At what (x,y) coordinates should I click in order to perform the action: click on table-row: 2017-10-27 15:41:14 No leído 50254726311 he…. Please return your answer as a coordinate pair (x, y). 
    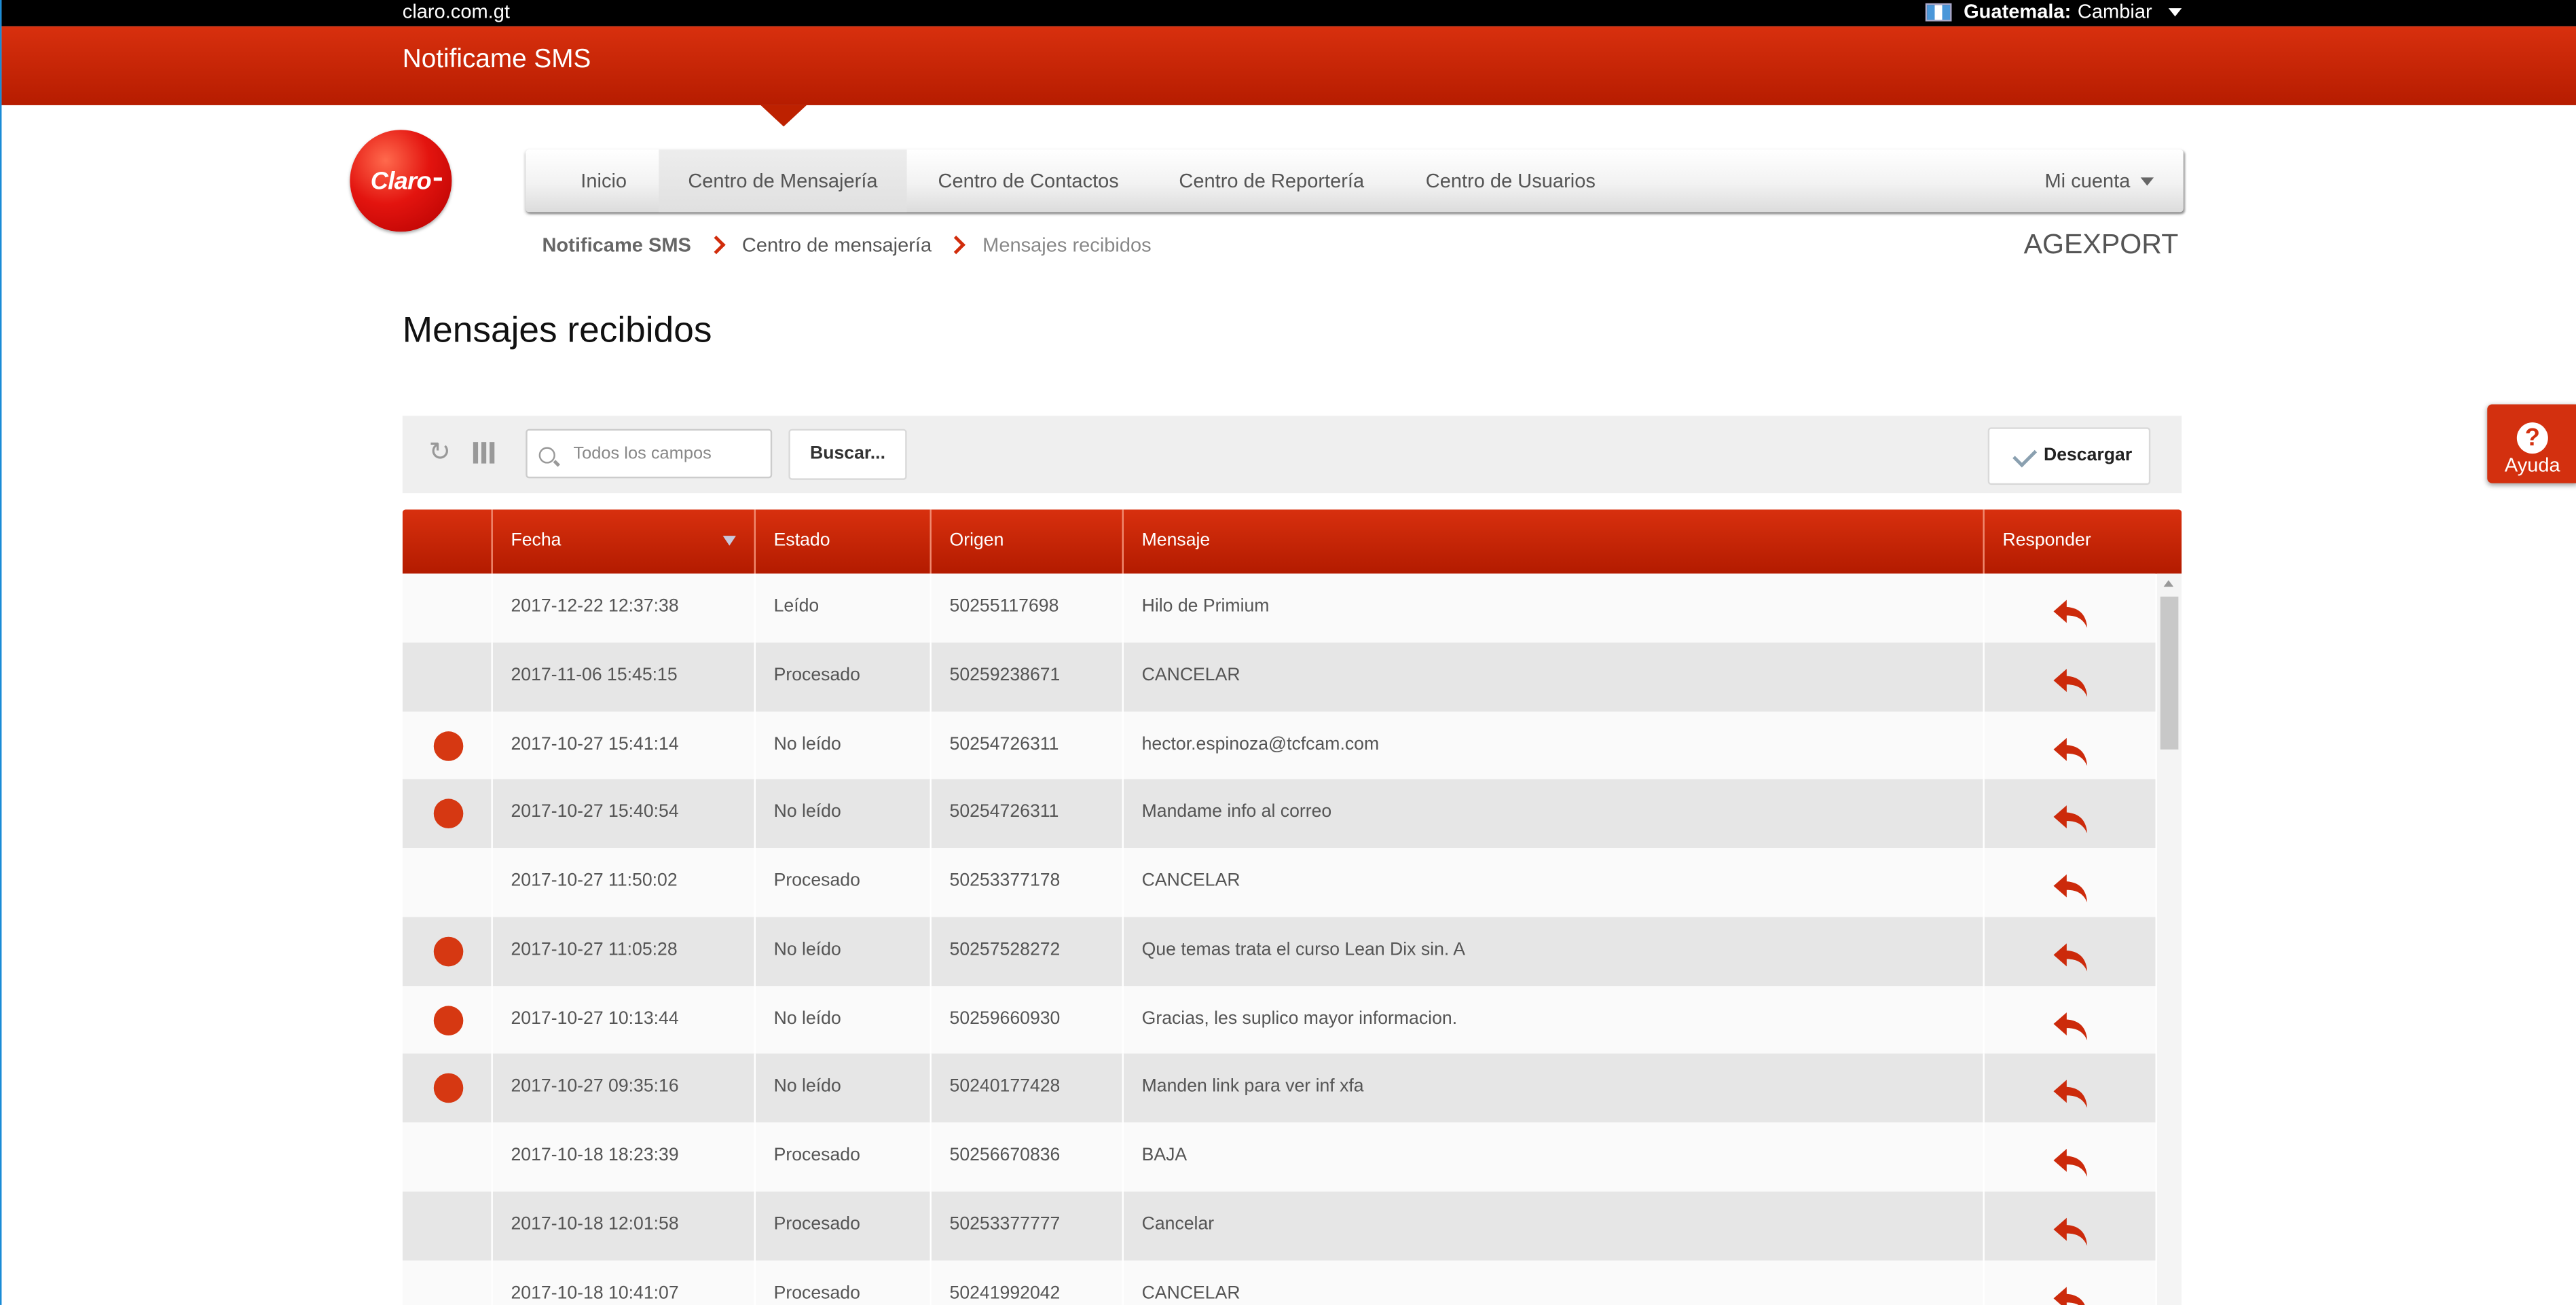
    Looking at the image, I should click on (1279, 744).